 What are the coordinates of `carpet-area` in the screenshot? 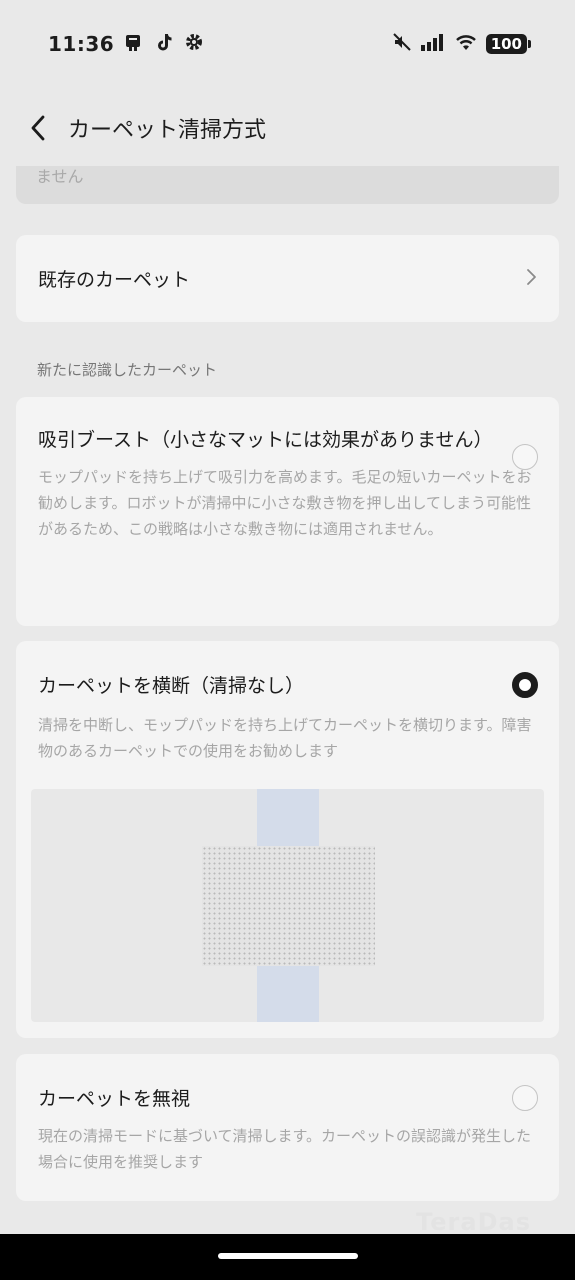 It's located at (288, 906).